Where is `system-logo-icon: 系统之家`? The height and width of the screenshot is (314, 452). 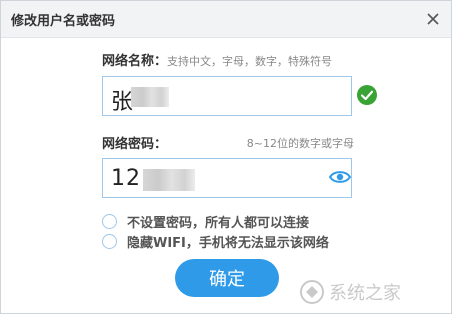 system-logo-icon: 系统之家 is located at coordinates (350, 292).